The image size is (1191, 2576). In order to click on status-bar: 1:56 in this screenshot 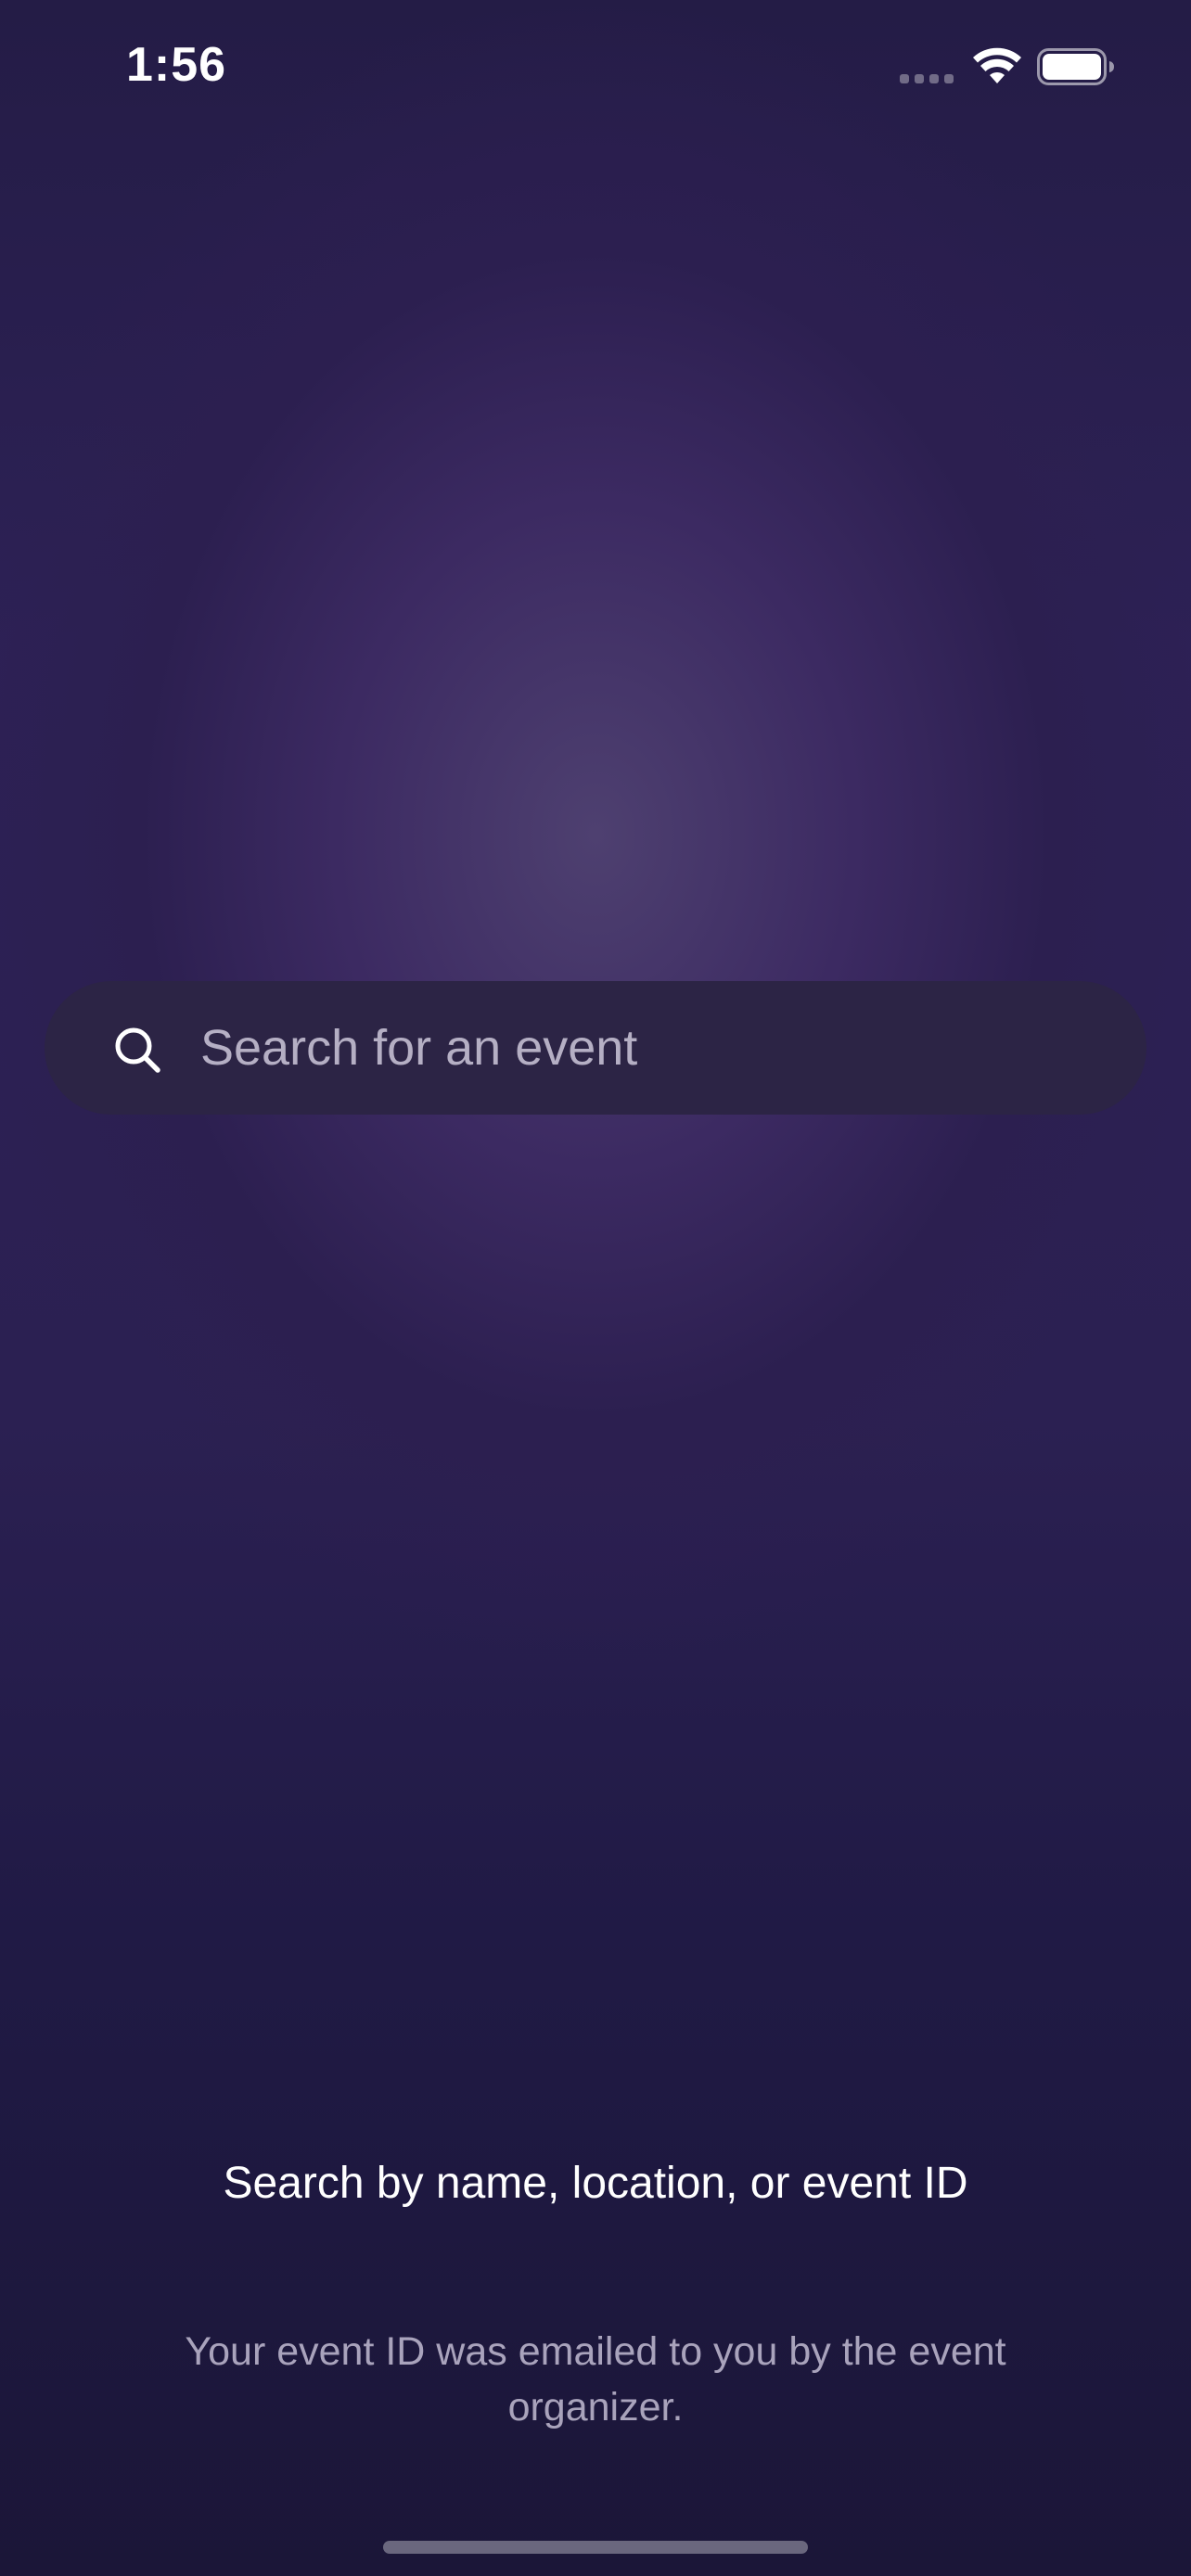, I will do `click(595, 69)`.